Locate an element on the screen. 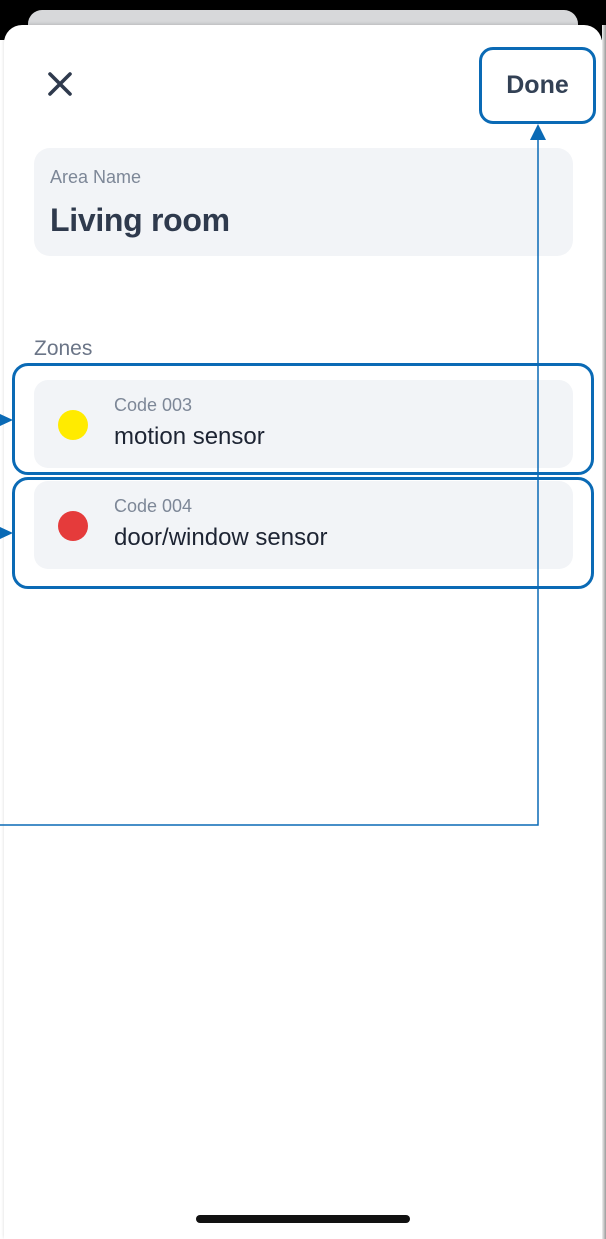 The height and width of the screenshot is (1239, 606). zone-code: Code 003 is located at coordinates (153, 405).